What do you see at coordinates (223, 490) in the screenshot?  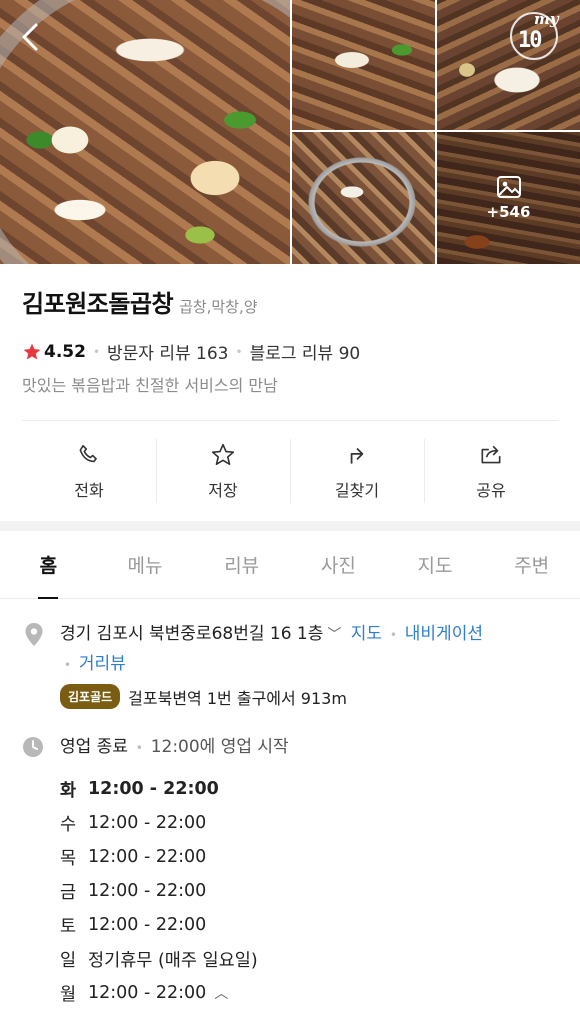 I see `save-label: 저장` at bounding box center [223, 490].